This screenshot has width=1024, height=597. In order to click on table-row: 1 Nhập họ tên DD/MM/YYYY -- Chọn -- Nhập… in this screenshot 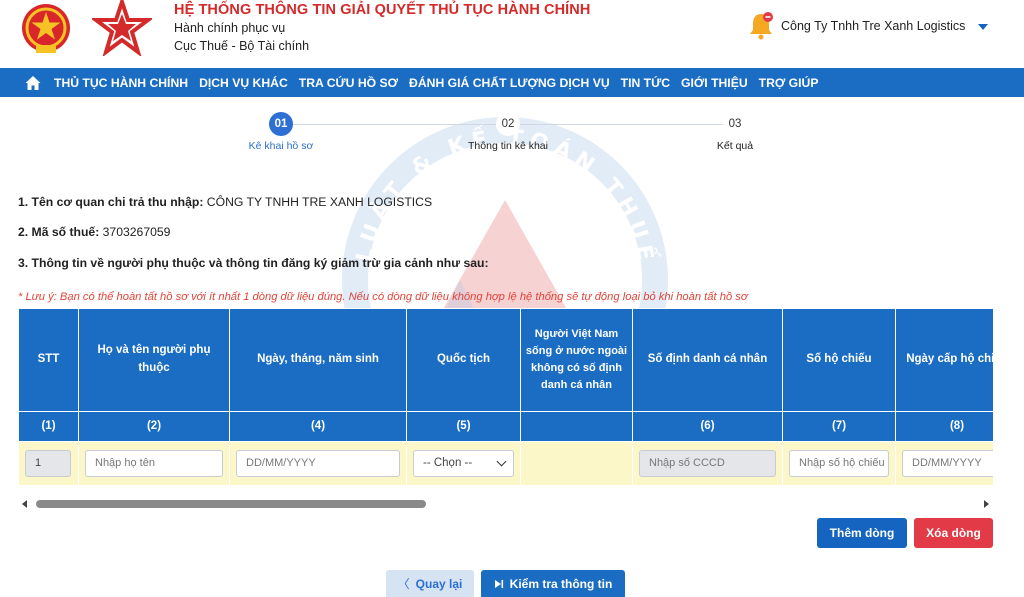, I will do `click(505, 463)`.